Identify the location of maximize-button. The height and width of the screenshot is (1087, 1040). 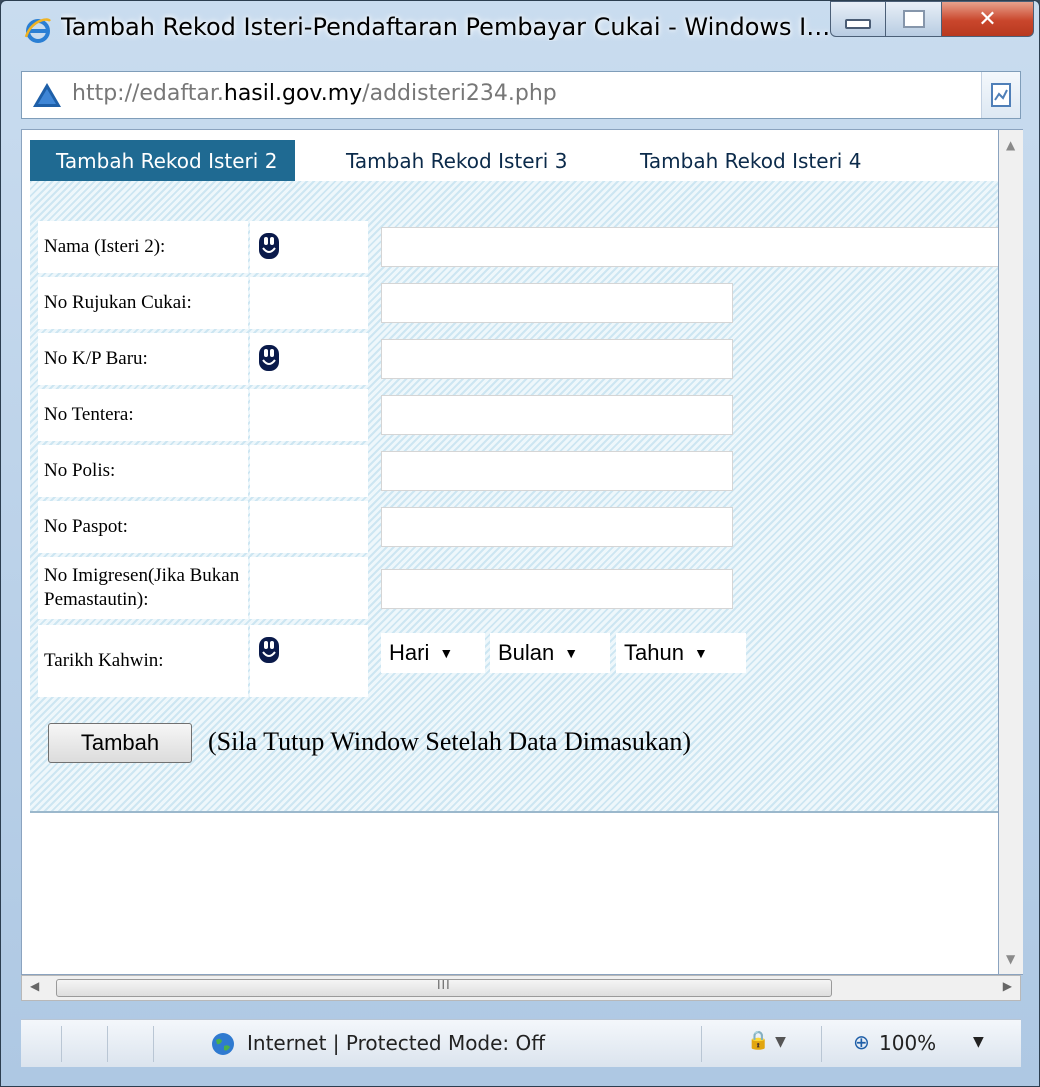
(914, 19).